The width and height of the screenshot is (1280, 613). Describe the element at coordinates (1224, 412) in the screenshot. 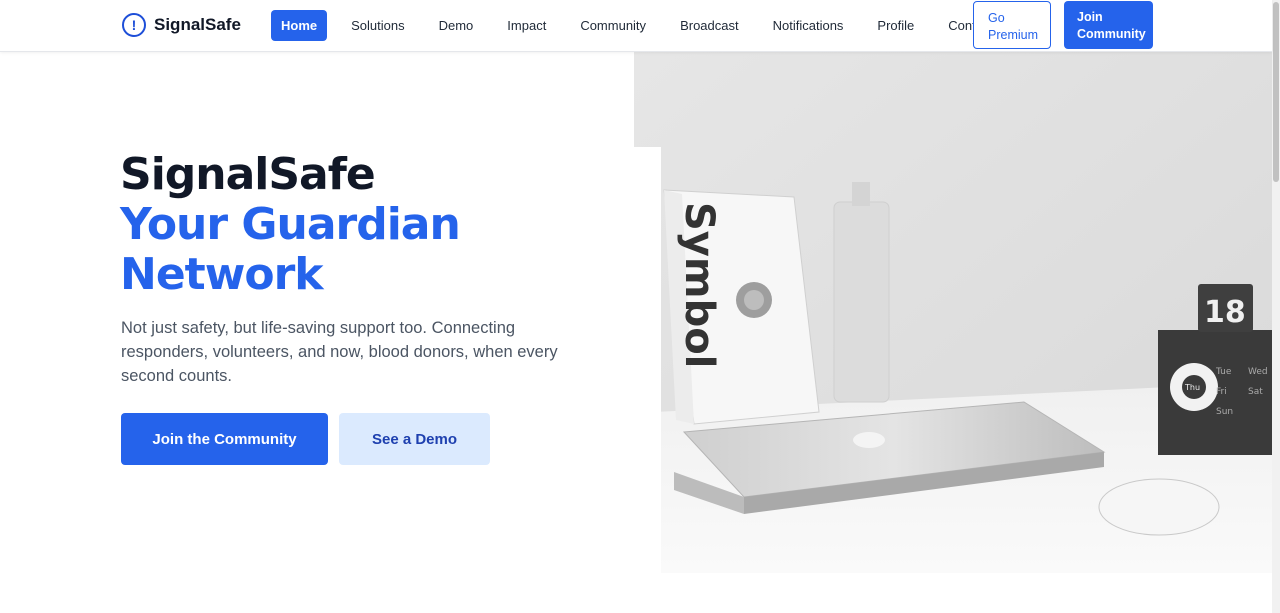

I see `calendar-day-sun: Sun` at that location.